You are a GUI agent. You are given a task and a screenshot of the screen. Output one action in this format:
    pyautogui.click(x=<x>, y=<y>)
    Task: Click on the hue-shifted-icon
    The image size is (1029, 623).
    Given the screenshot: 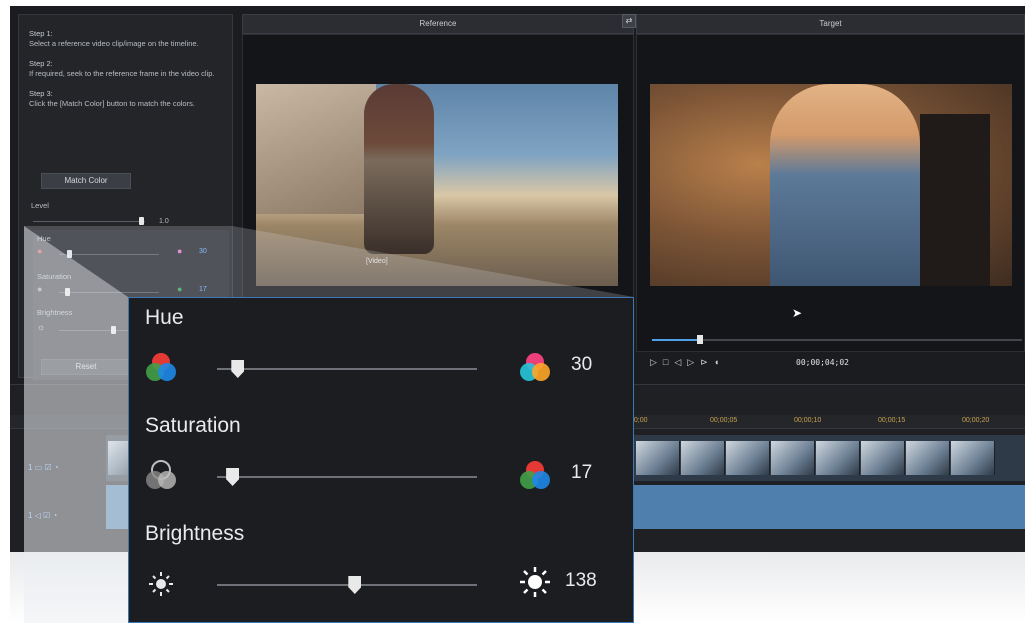 What is the action you would take?
    pyautogui.click(x=535, y=367)
    